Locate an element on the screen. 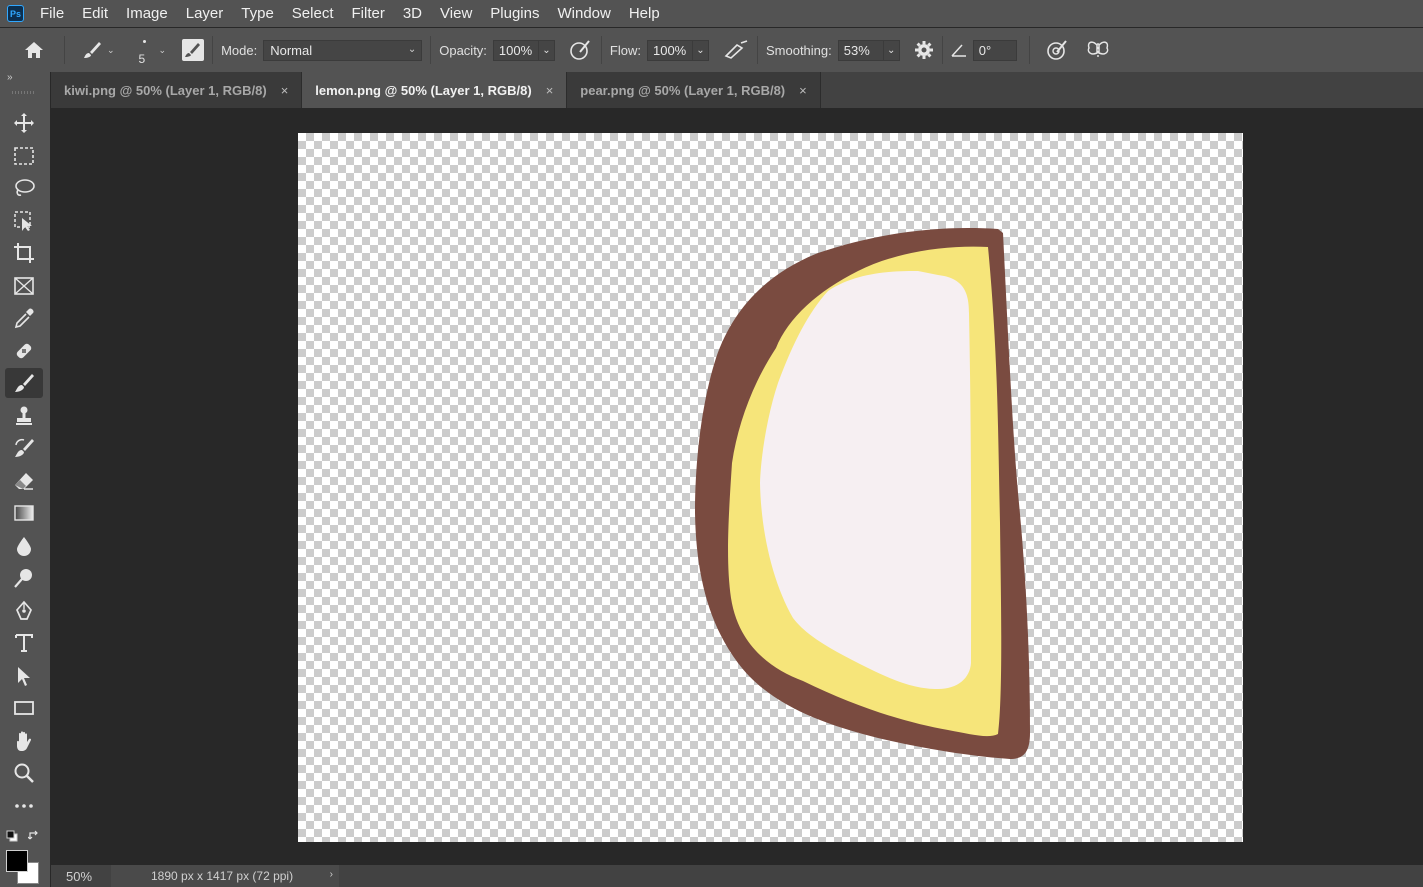 Image resolution: width=1423 pixels, height=887 pixels. opacity-dropdown-button: ⌄ is located at coordinates (546, 50).